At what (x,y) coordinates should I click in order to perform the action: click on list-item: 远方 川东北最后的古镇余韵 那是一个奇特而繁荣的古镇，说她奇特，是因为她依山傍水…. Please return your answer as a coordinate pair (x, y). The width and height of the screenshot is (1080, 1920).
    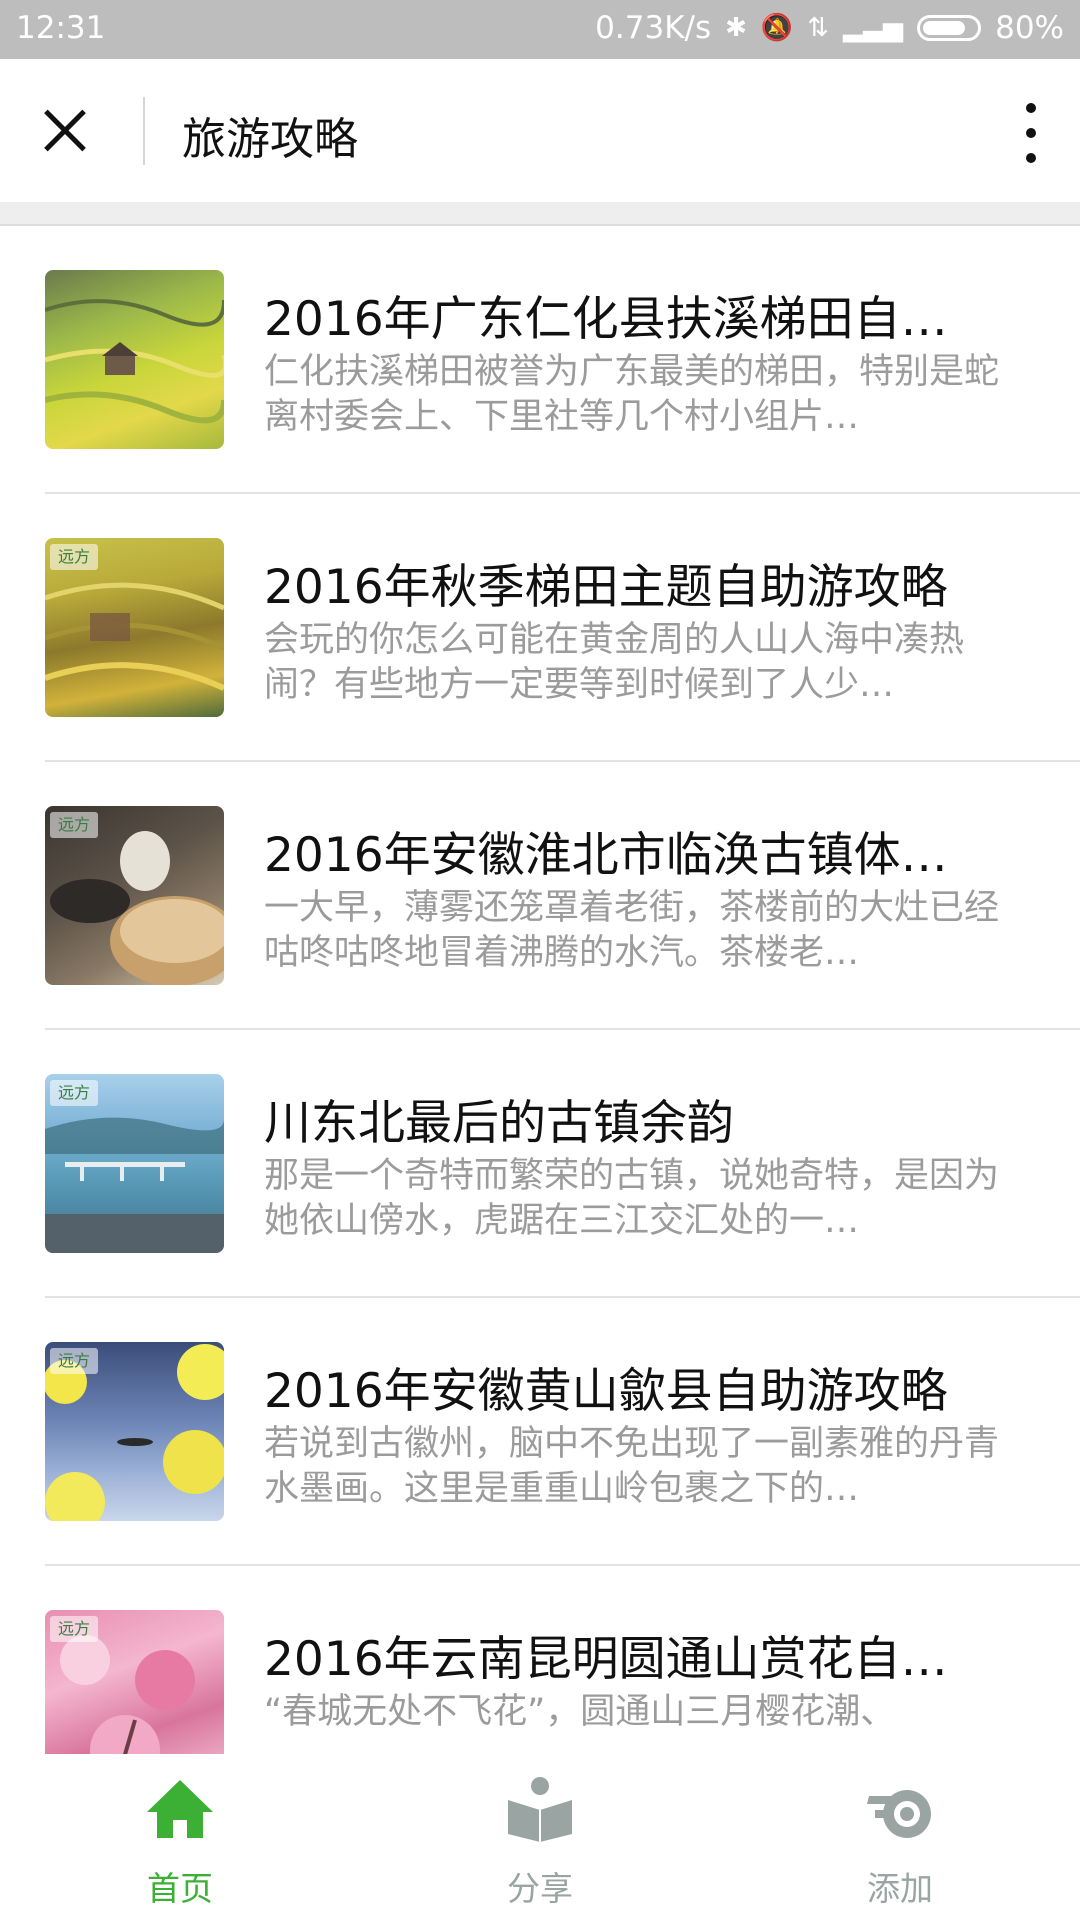
    Looking at the image, I should click on (540, 1164).